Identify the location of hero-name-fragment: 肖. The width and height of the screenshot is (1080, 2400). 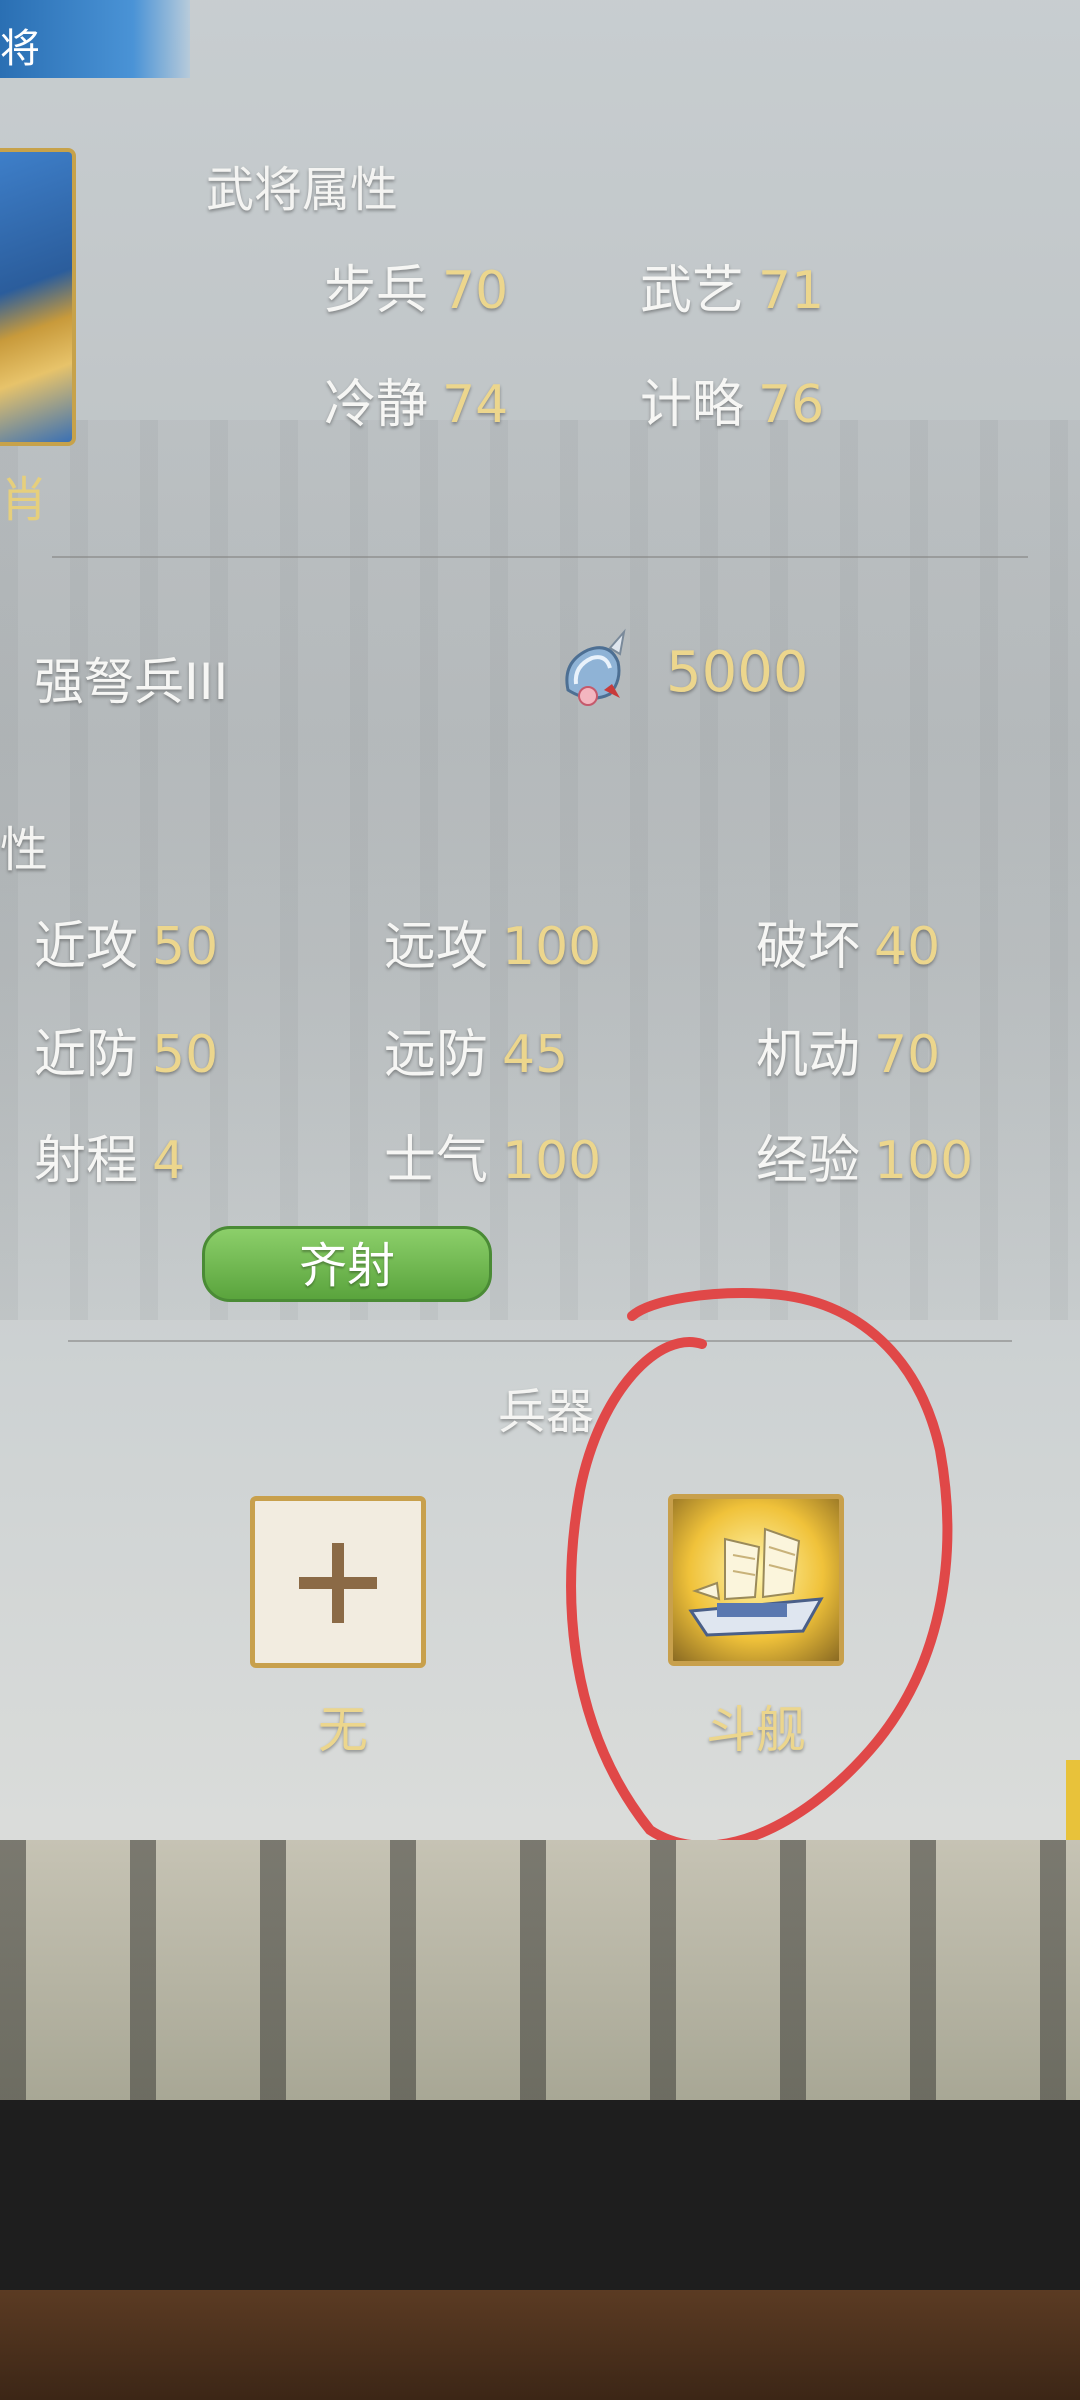
(24, 500).